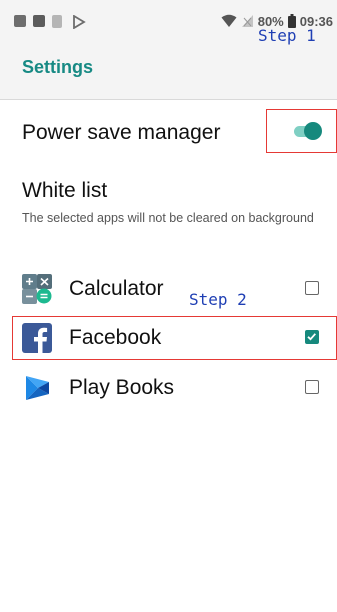 The height and width of the screenshot is (612, 337). Describe the element at coordinates (20, 21) in the screenshot. I see `notification-icon` at that location.